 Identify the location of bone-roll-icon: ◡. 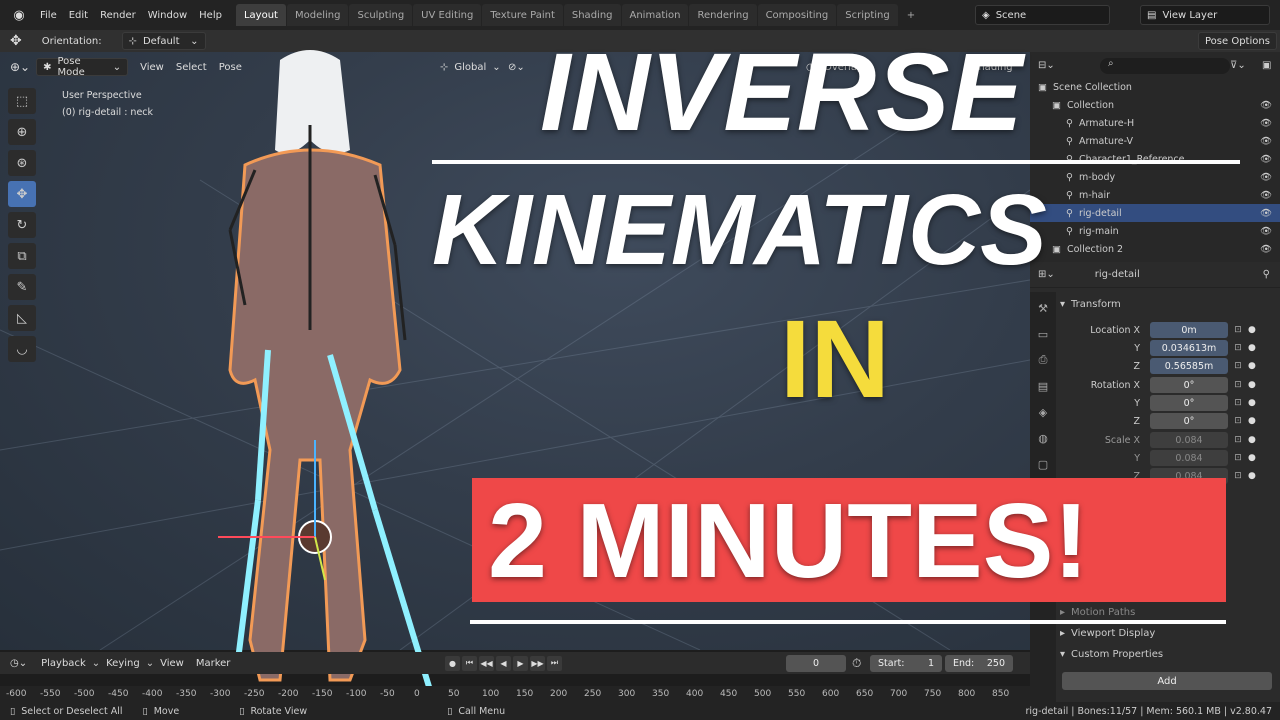
(22, 349).